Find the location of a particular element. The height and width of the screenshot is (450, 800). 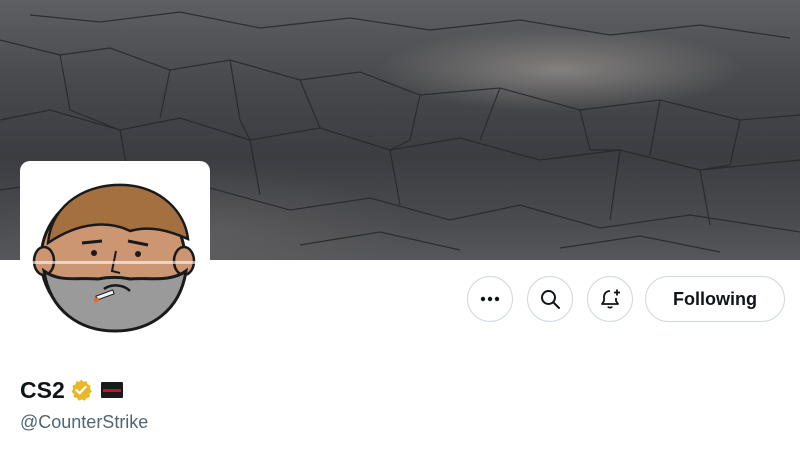

following-button: Following is located at coordinates (715, 299).